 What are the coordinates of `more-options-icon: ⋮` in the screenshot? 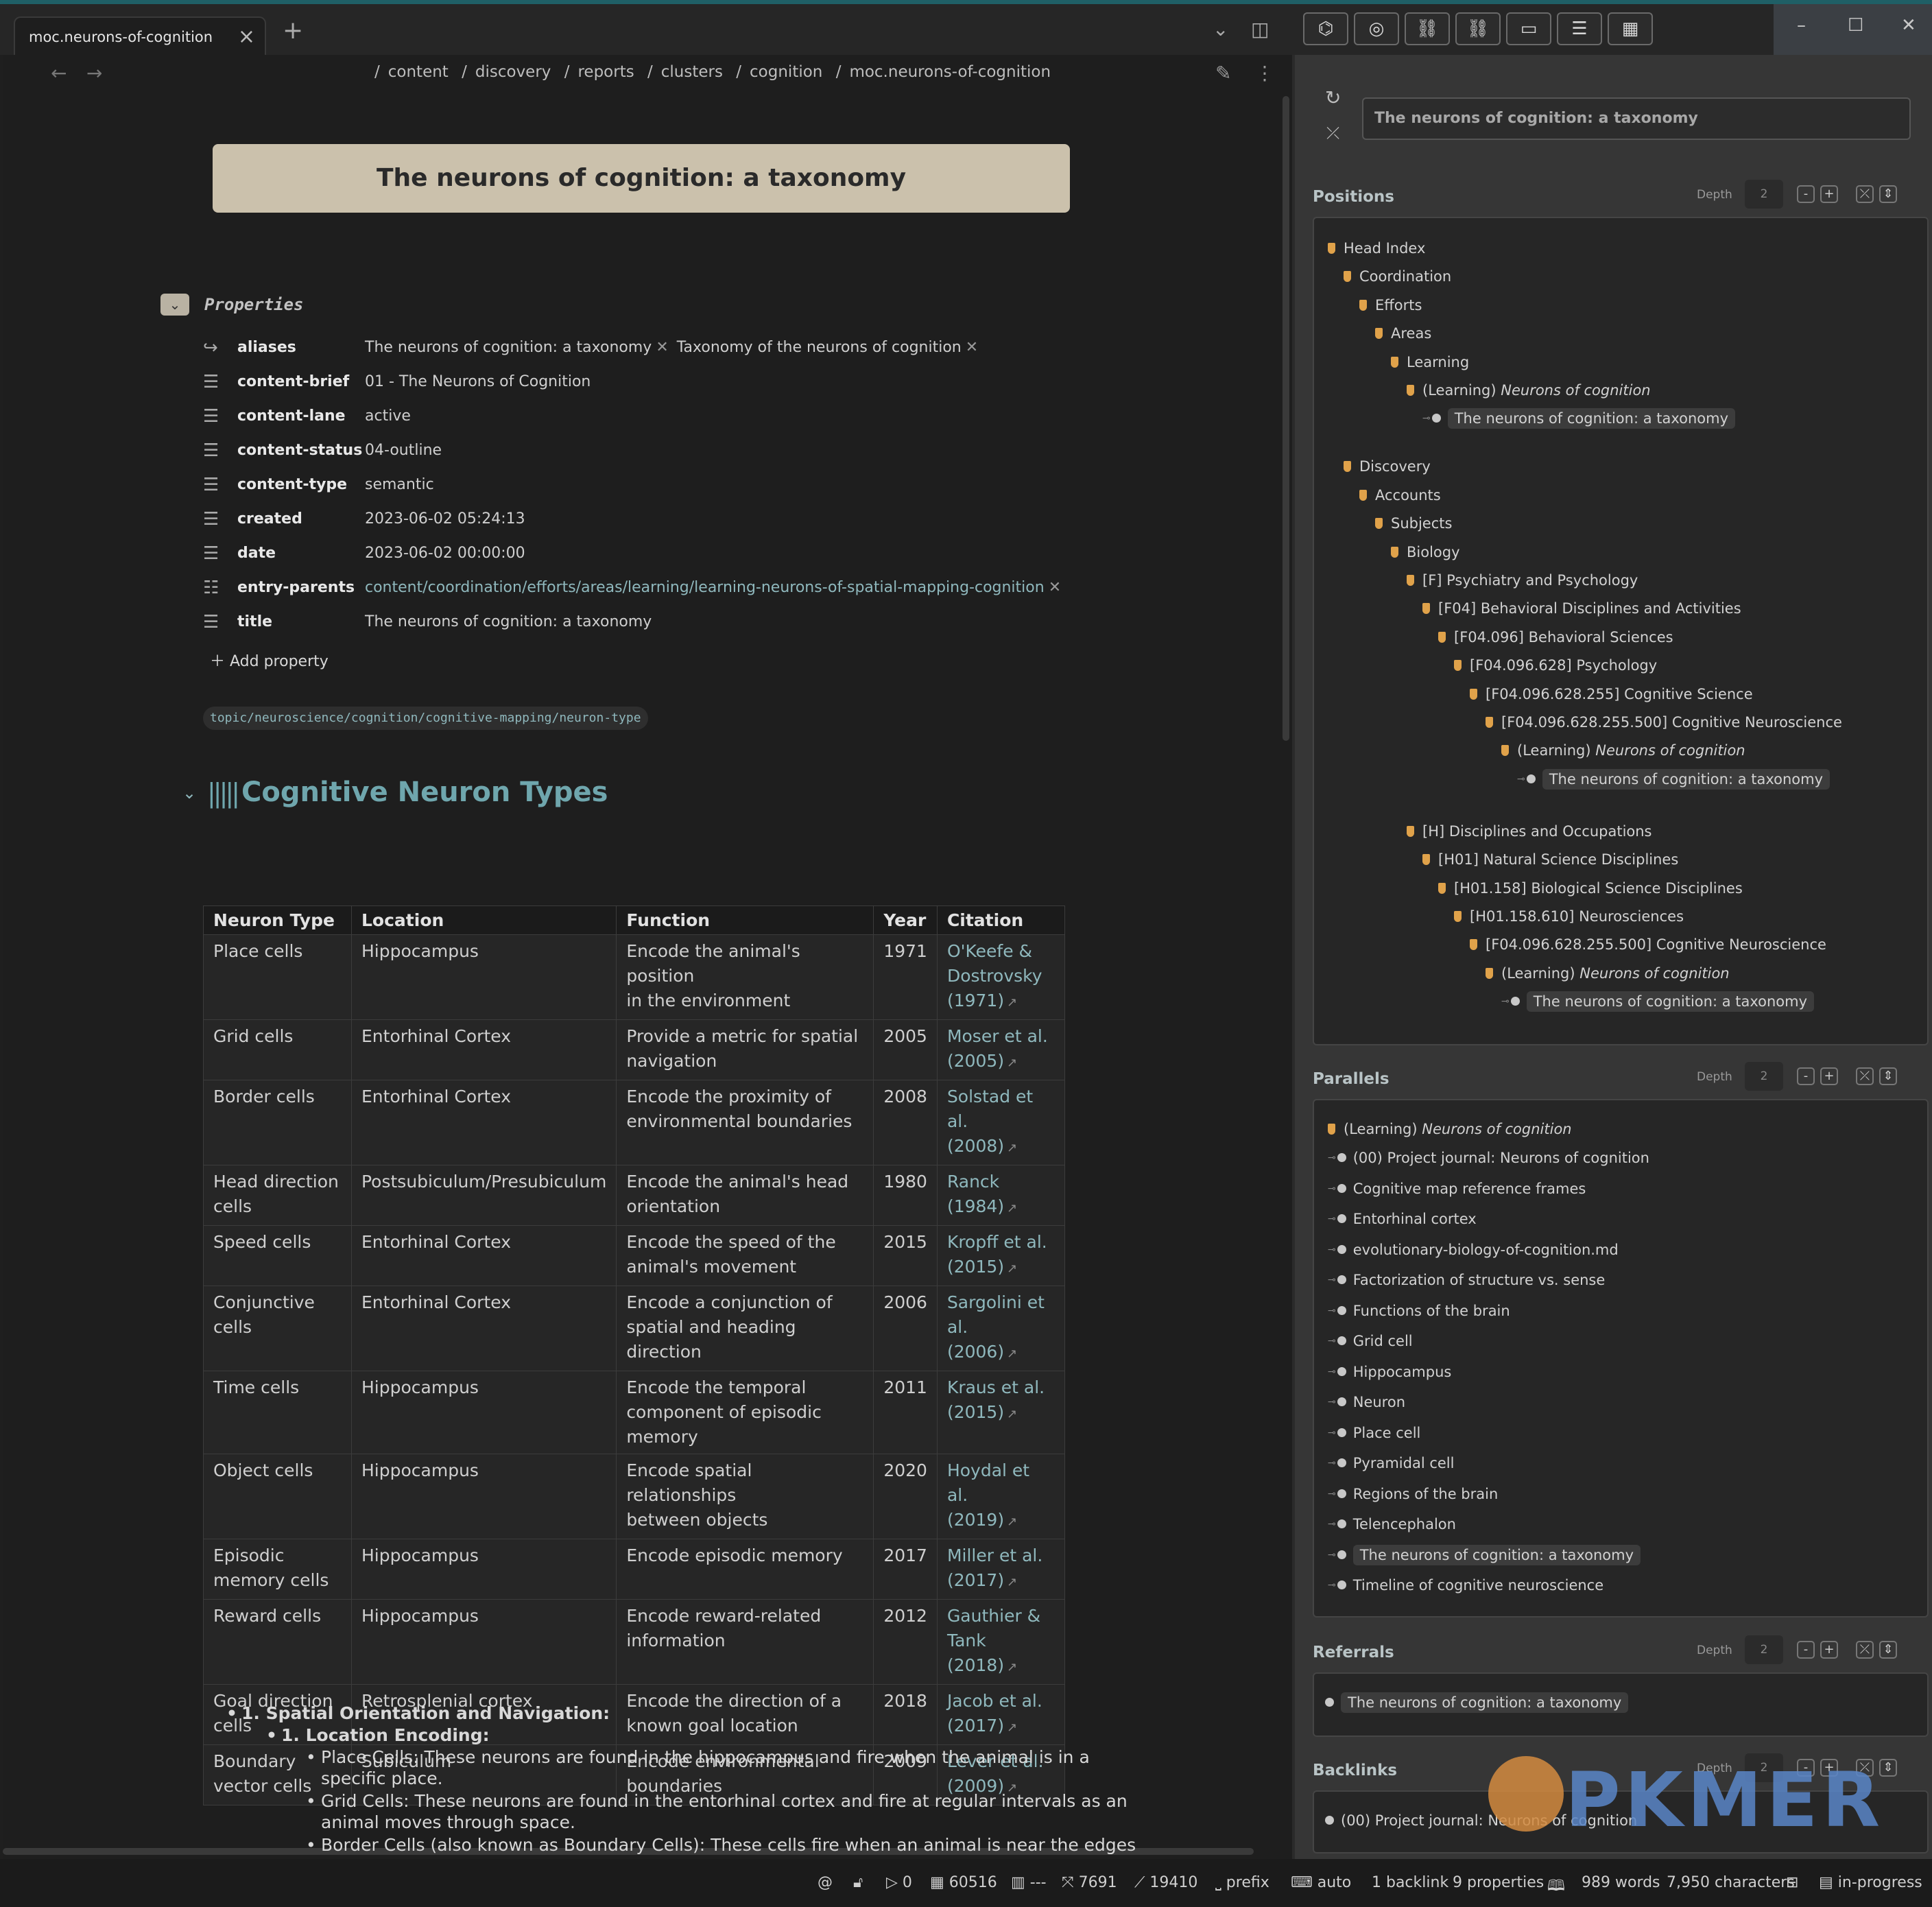 It's located at (1264, 73).